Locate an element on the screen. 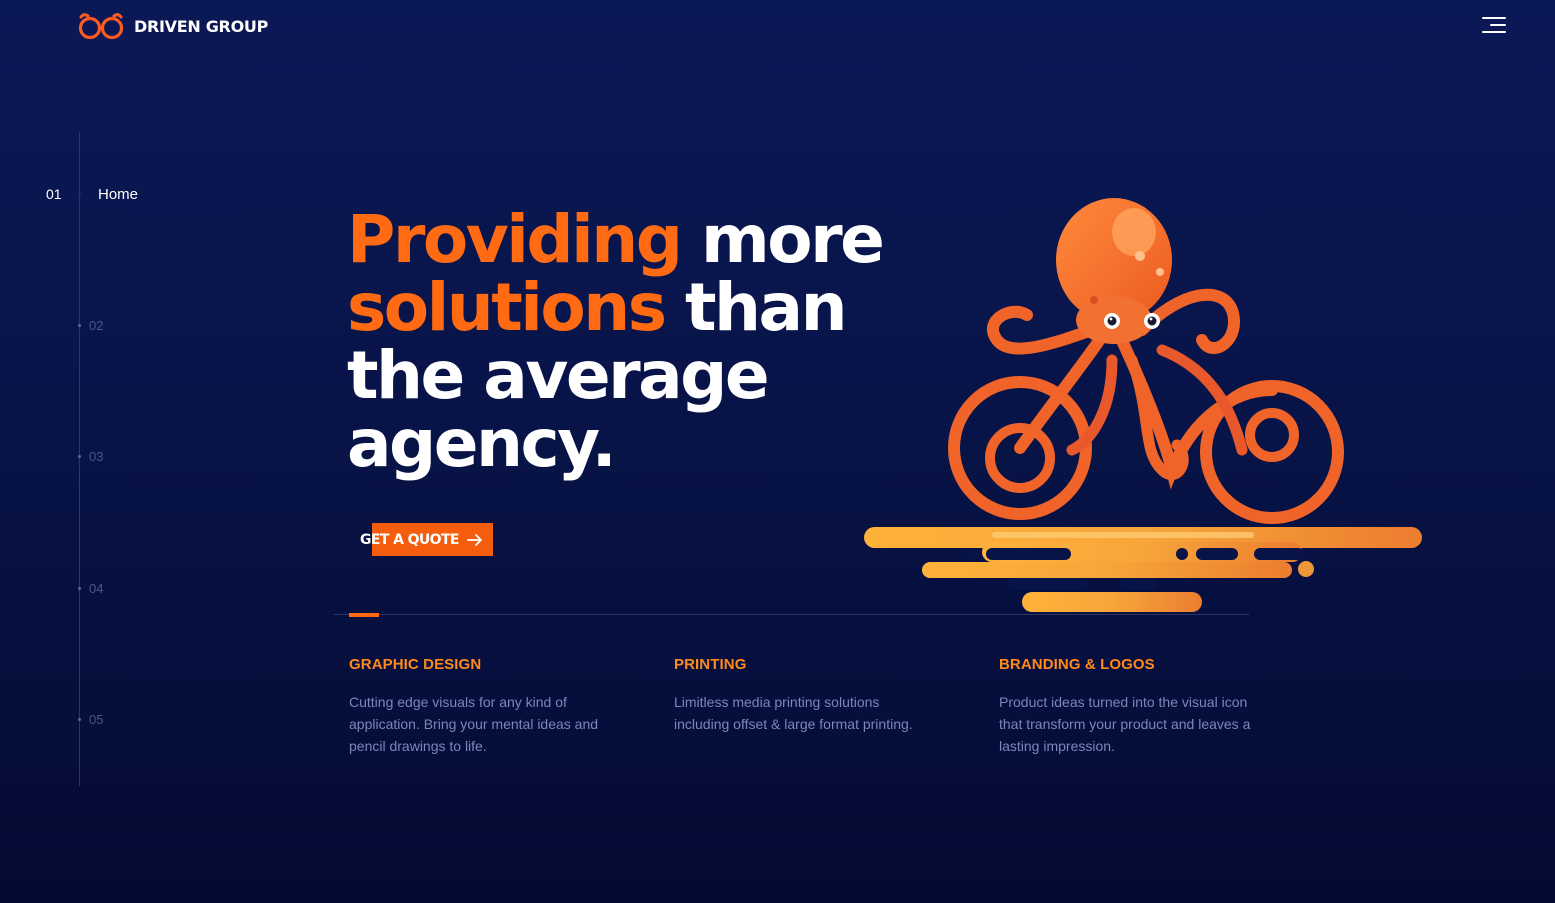 The image size is (1555, 903). side-nav-number: 02 is located at coordinates (96, 325).